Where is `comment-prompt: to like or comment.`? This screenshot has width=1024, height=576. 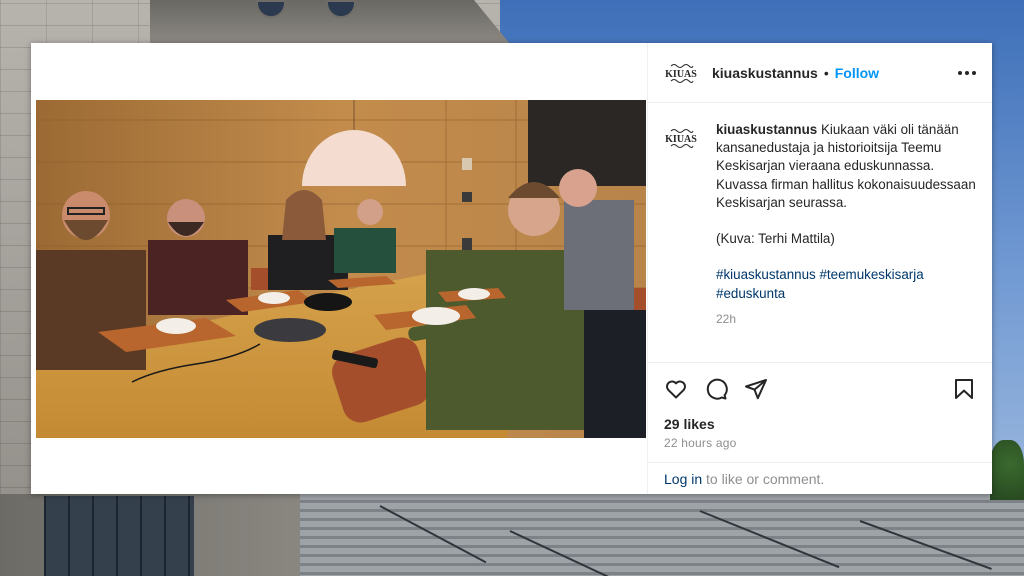 comment-prompt: to like or comment. is located at coordinates (763, 478).